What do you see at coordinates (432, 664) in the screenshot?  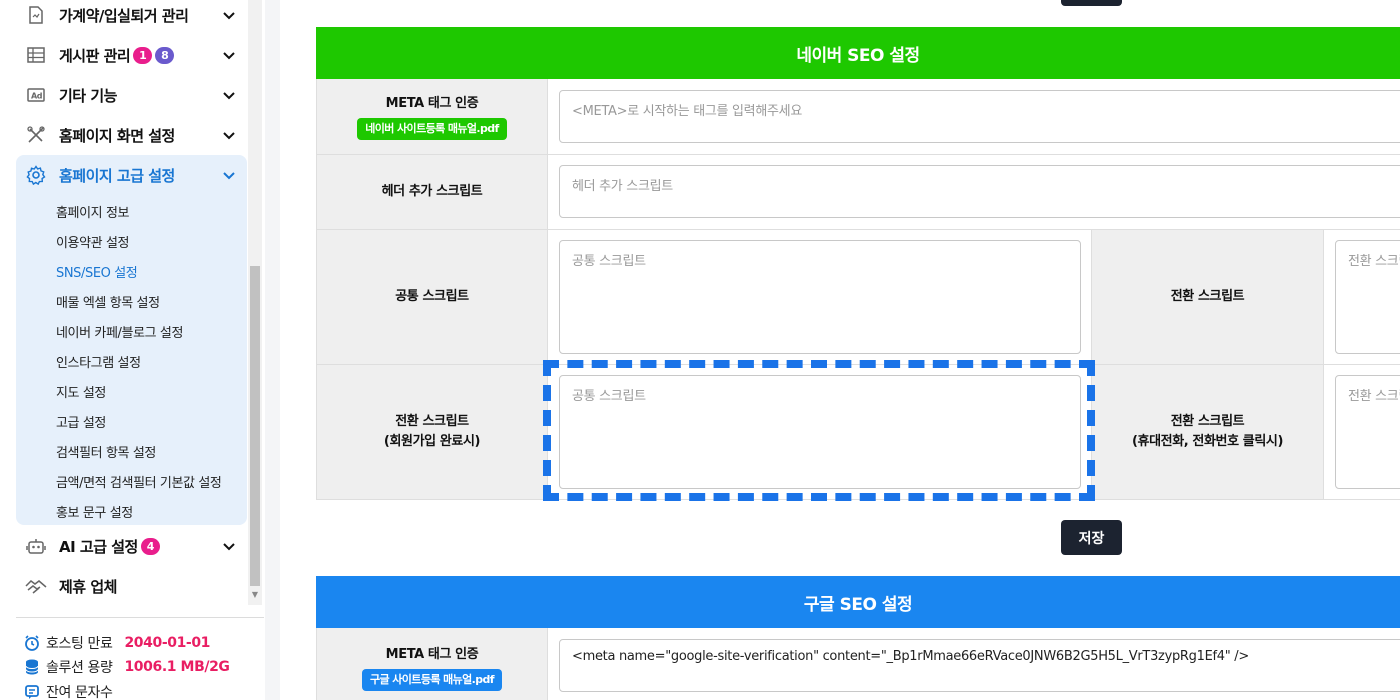 I see `google-meta-label-cell: META 태그 인증 구글 사이트등록 매뉴얼.pdf` at bounding box center [432, 664].